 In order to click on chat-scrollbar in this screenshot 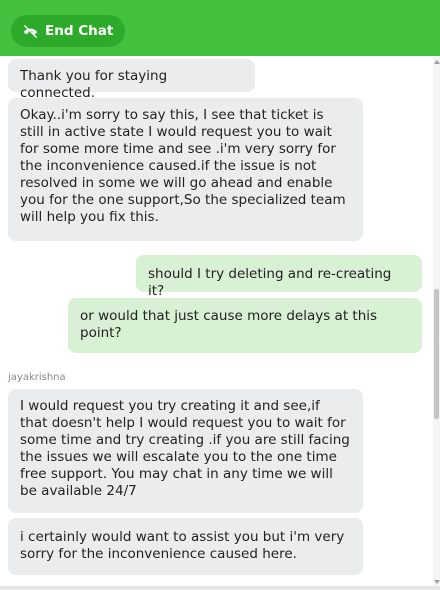, I will do `click(436, 322)`.